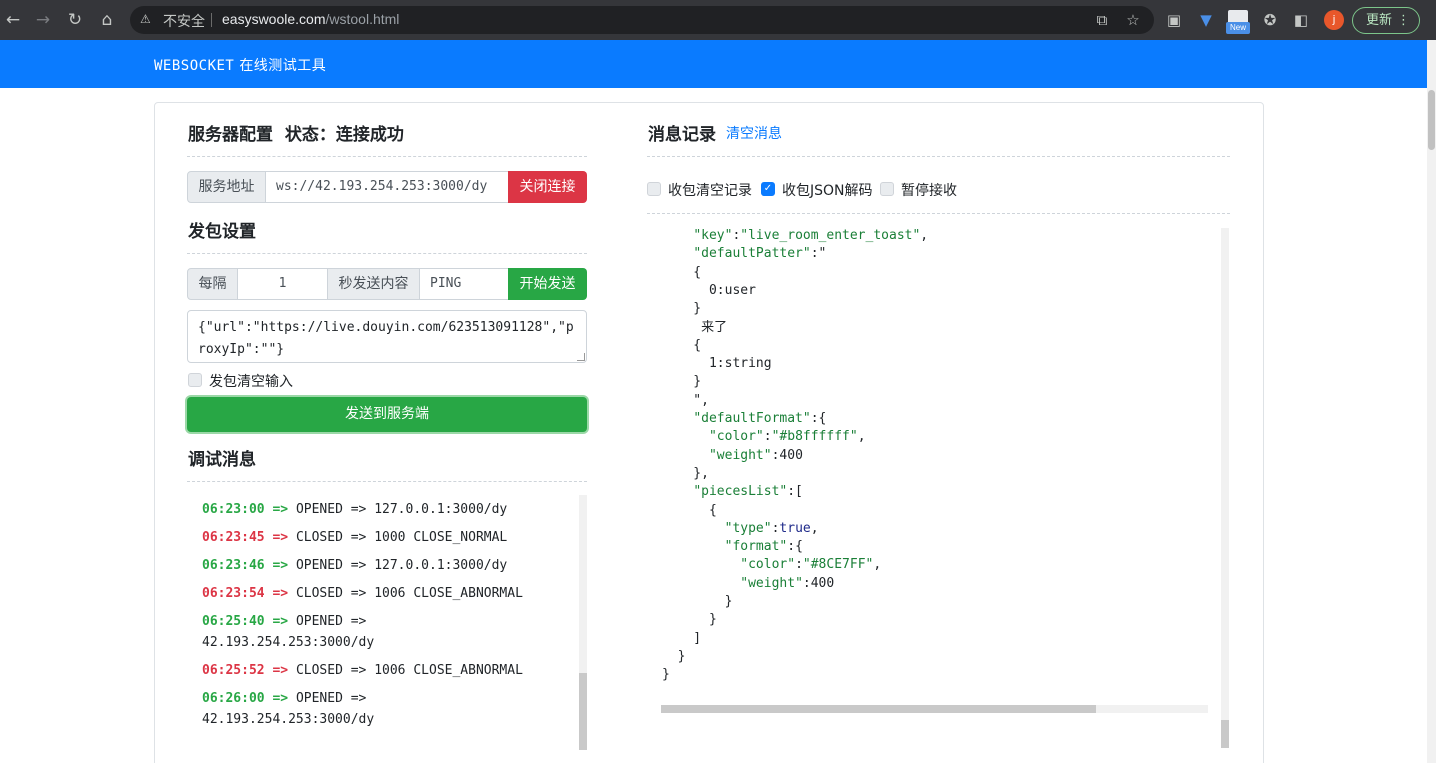  What do you see at coordinates (642, 20) in the screenshot?
I see `address-bar: ⚠ 不安全 easyswoole.com/wstool.html ⧉ ☆` at bounding box center [642, 20].